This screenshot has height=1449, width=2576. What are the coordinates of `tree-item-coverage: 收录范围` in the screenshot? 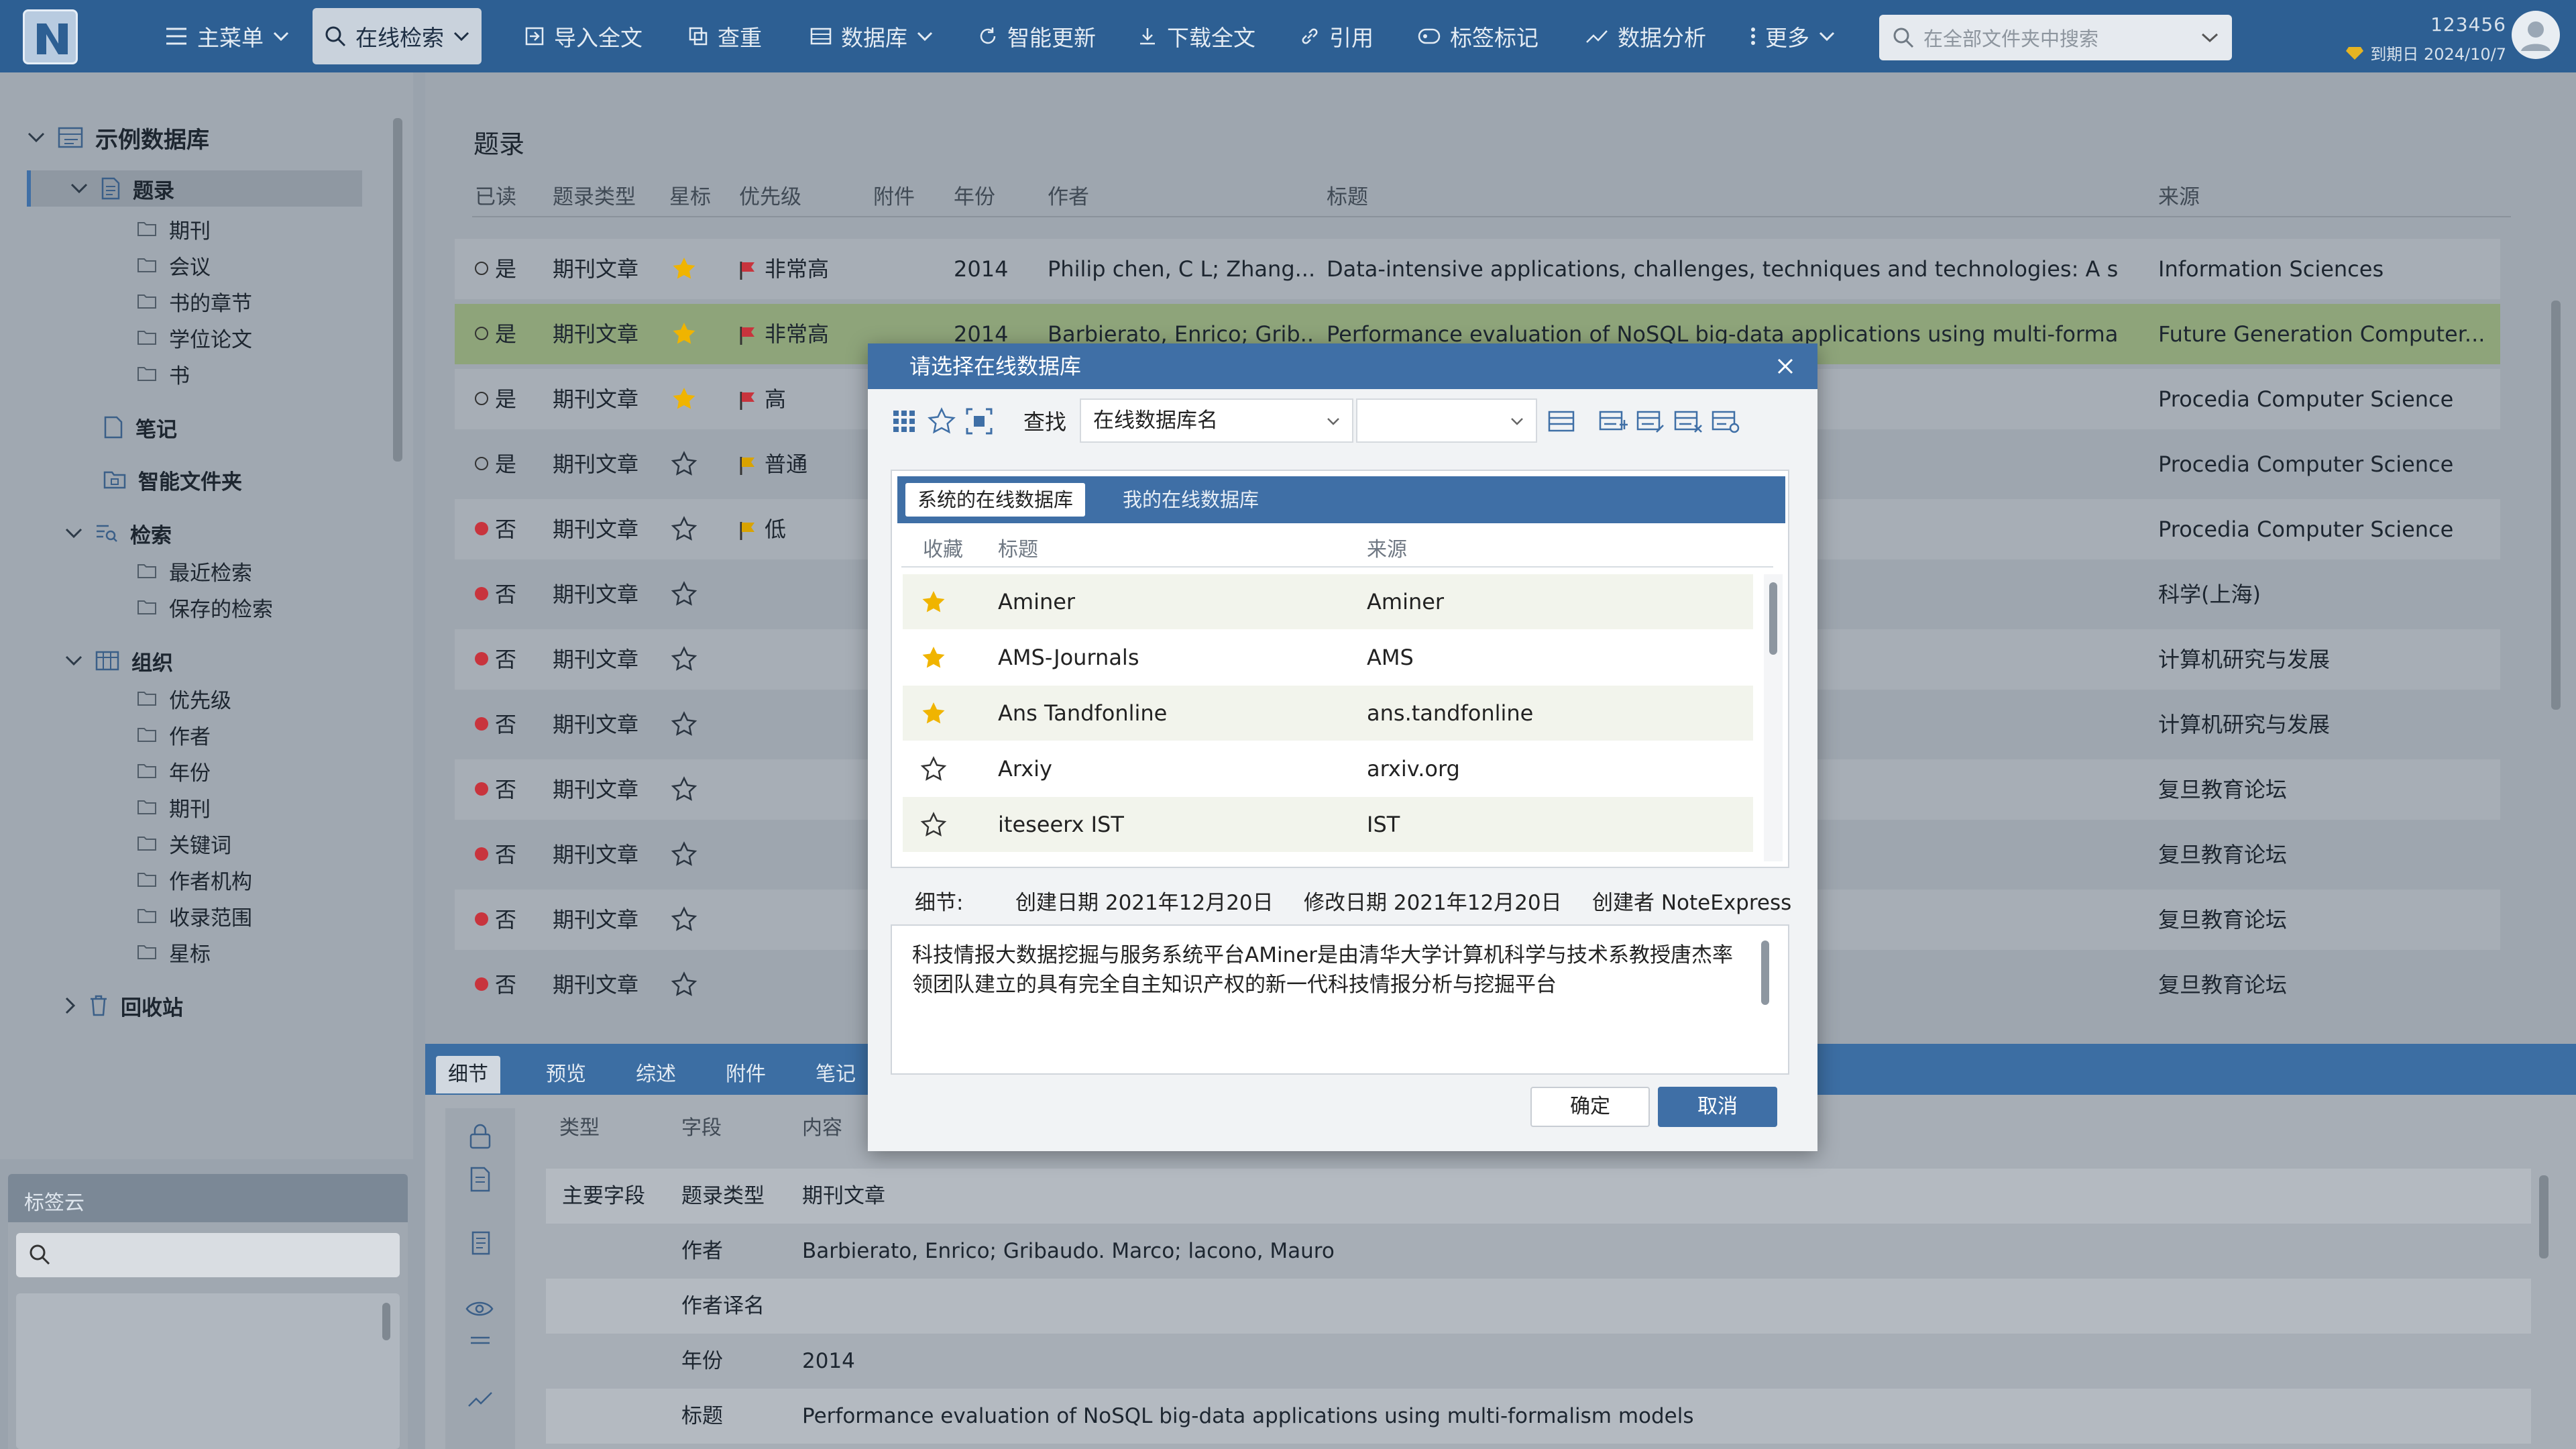 It's located at (194, 916).